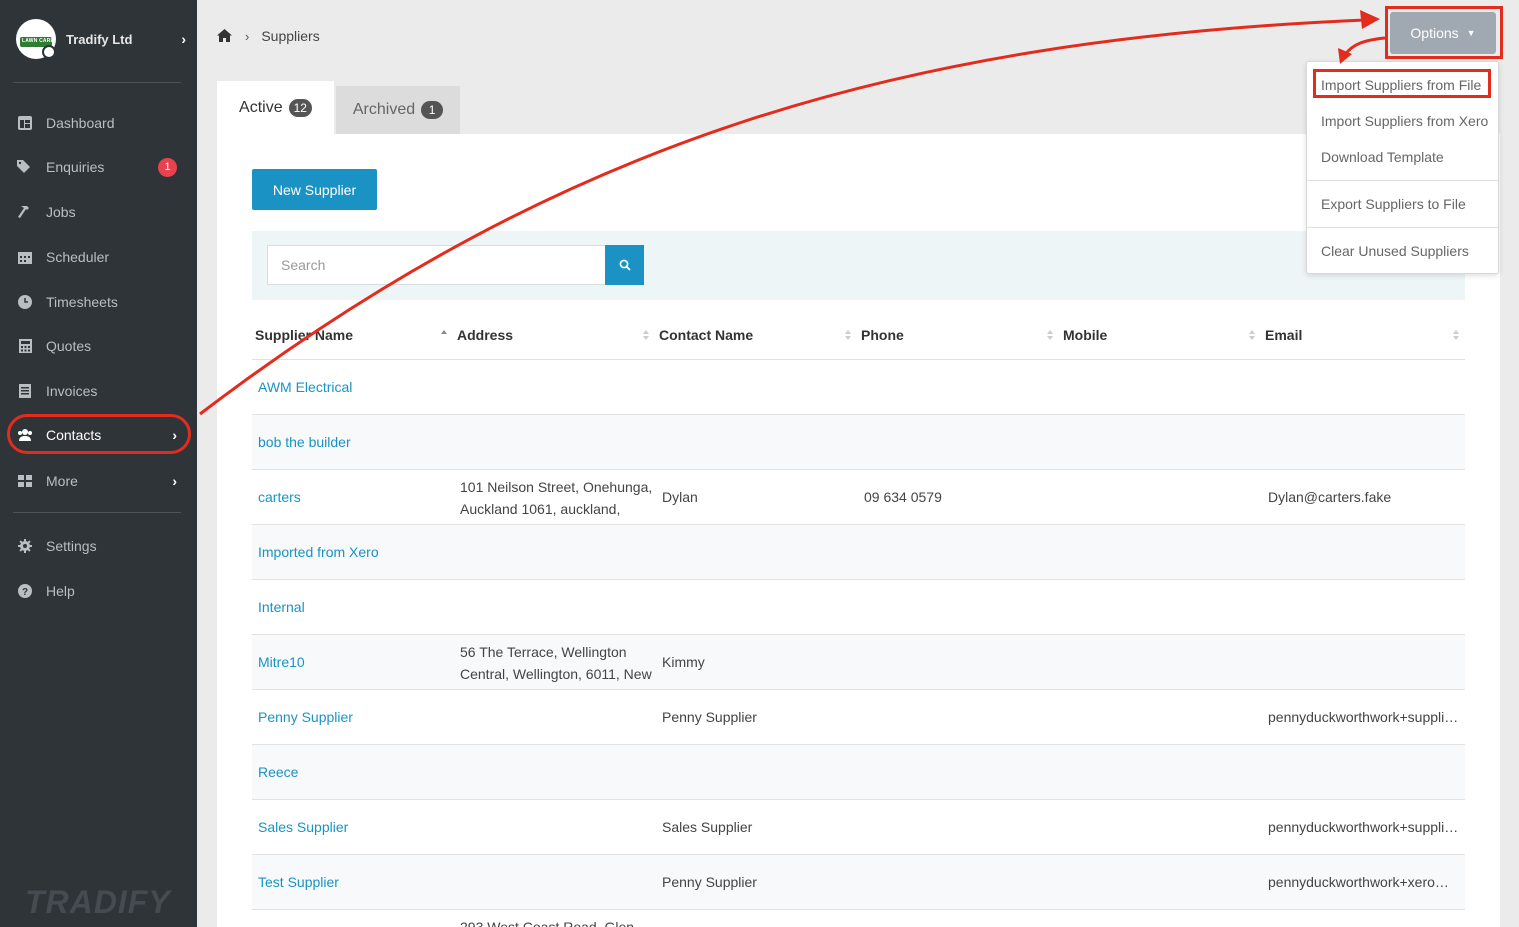  Describe the element at coordinates (261, 107) in the screenshot. I see `tab-label: Active` at that location.